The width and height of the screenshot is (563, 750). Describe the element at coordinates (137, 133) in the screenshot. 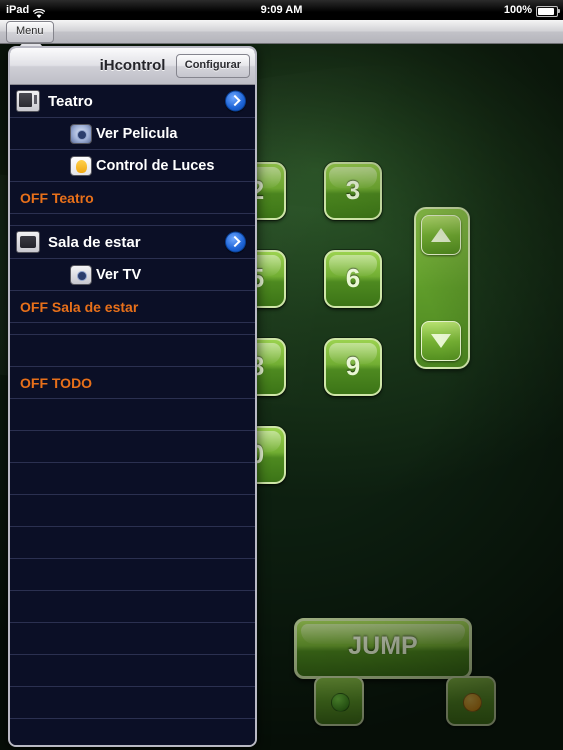

I see `list-item-label: Ver Pelicula` at that location.